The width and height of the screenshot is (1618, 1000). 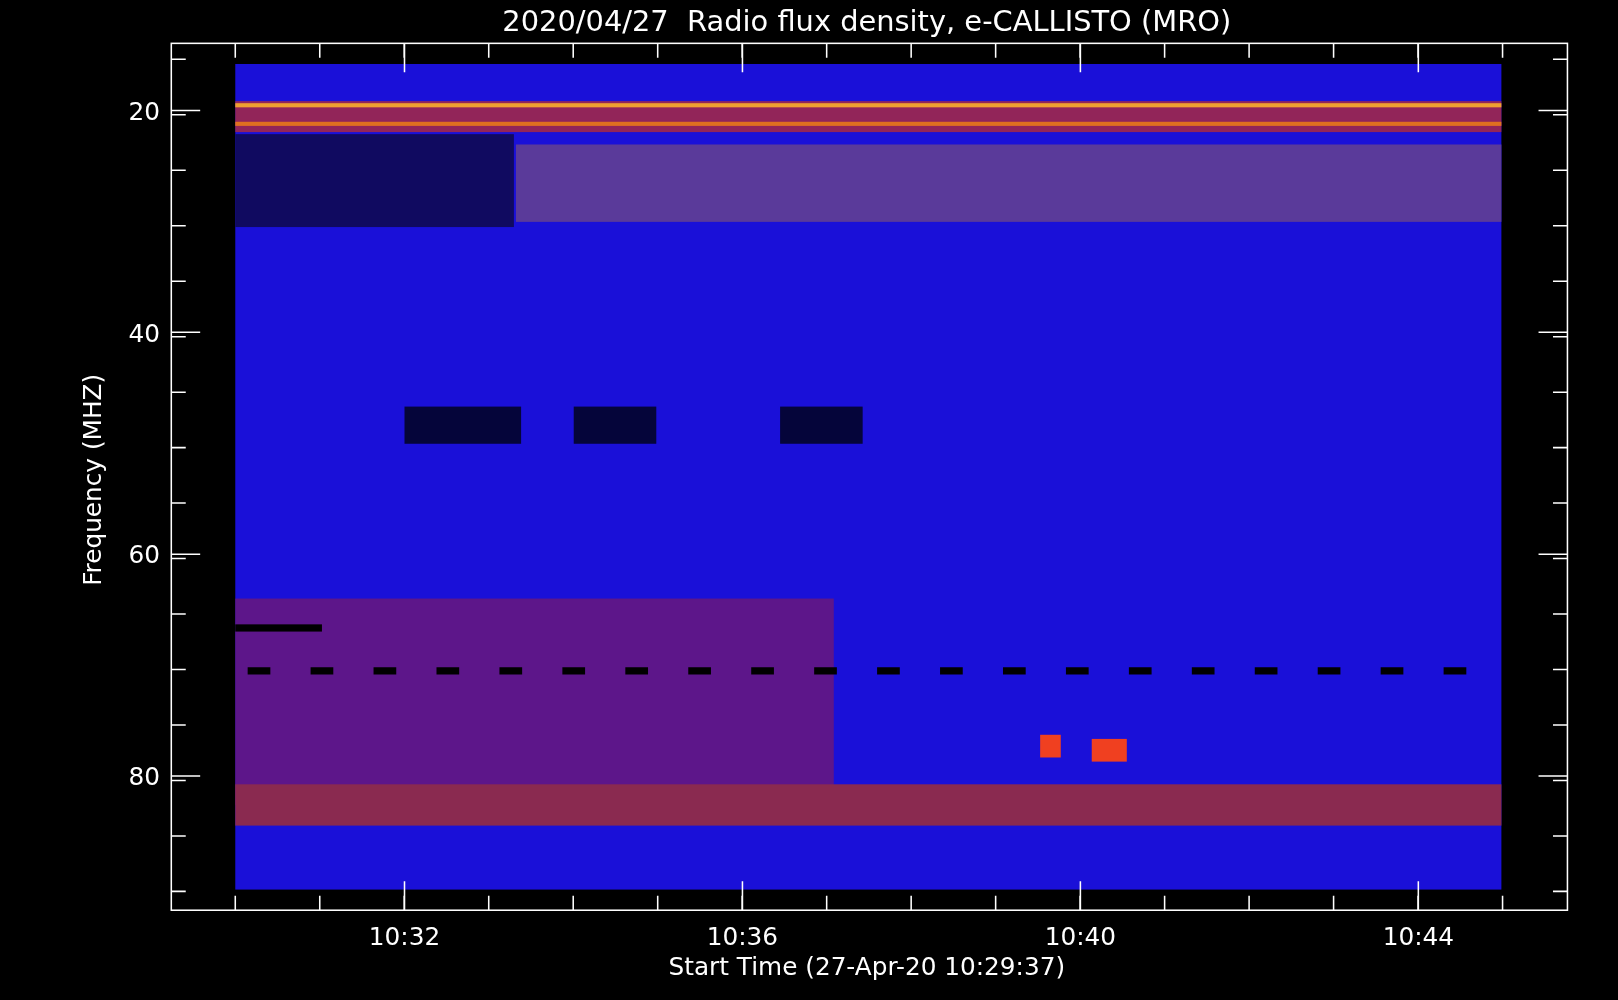 What do you see at coordinates (1418, 937) in the screenshot?
I see `tick-label: 10:44` at bounding box center [1418, 937].